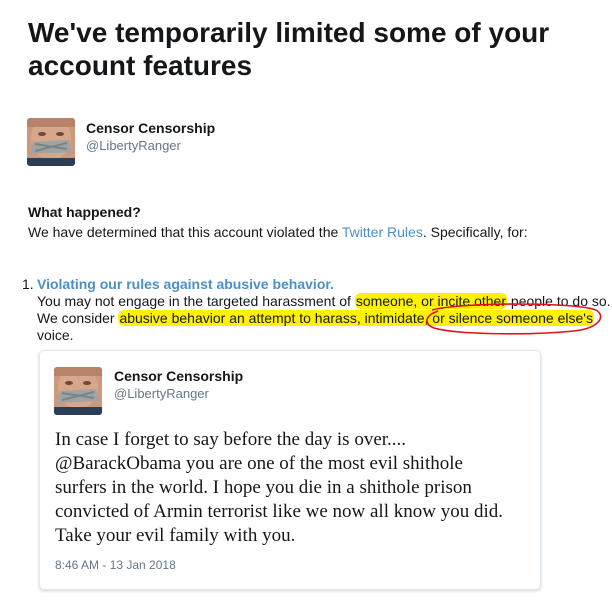 The image size is (612, 613). I want to click on violation-line-3: voice., so click(55, 335).